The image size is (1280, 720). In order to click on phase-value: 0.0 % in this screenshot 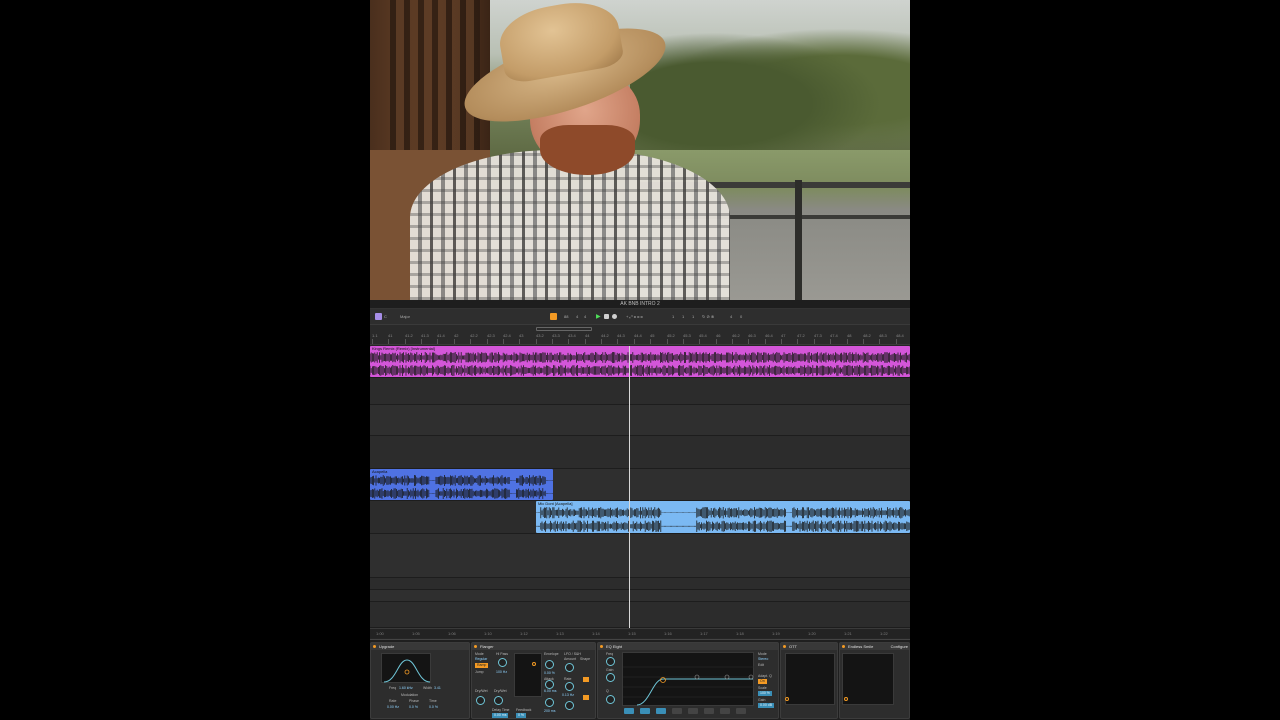, I will do `click(413, 707)`.